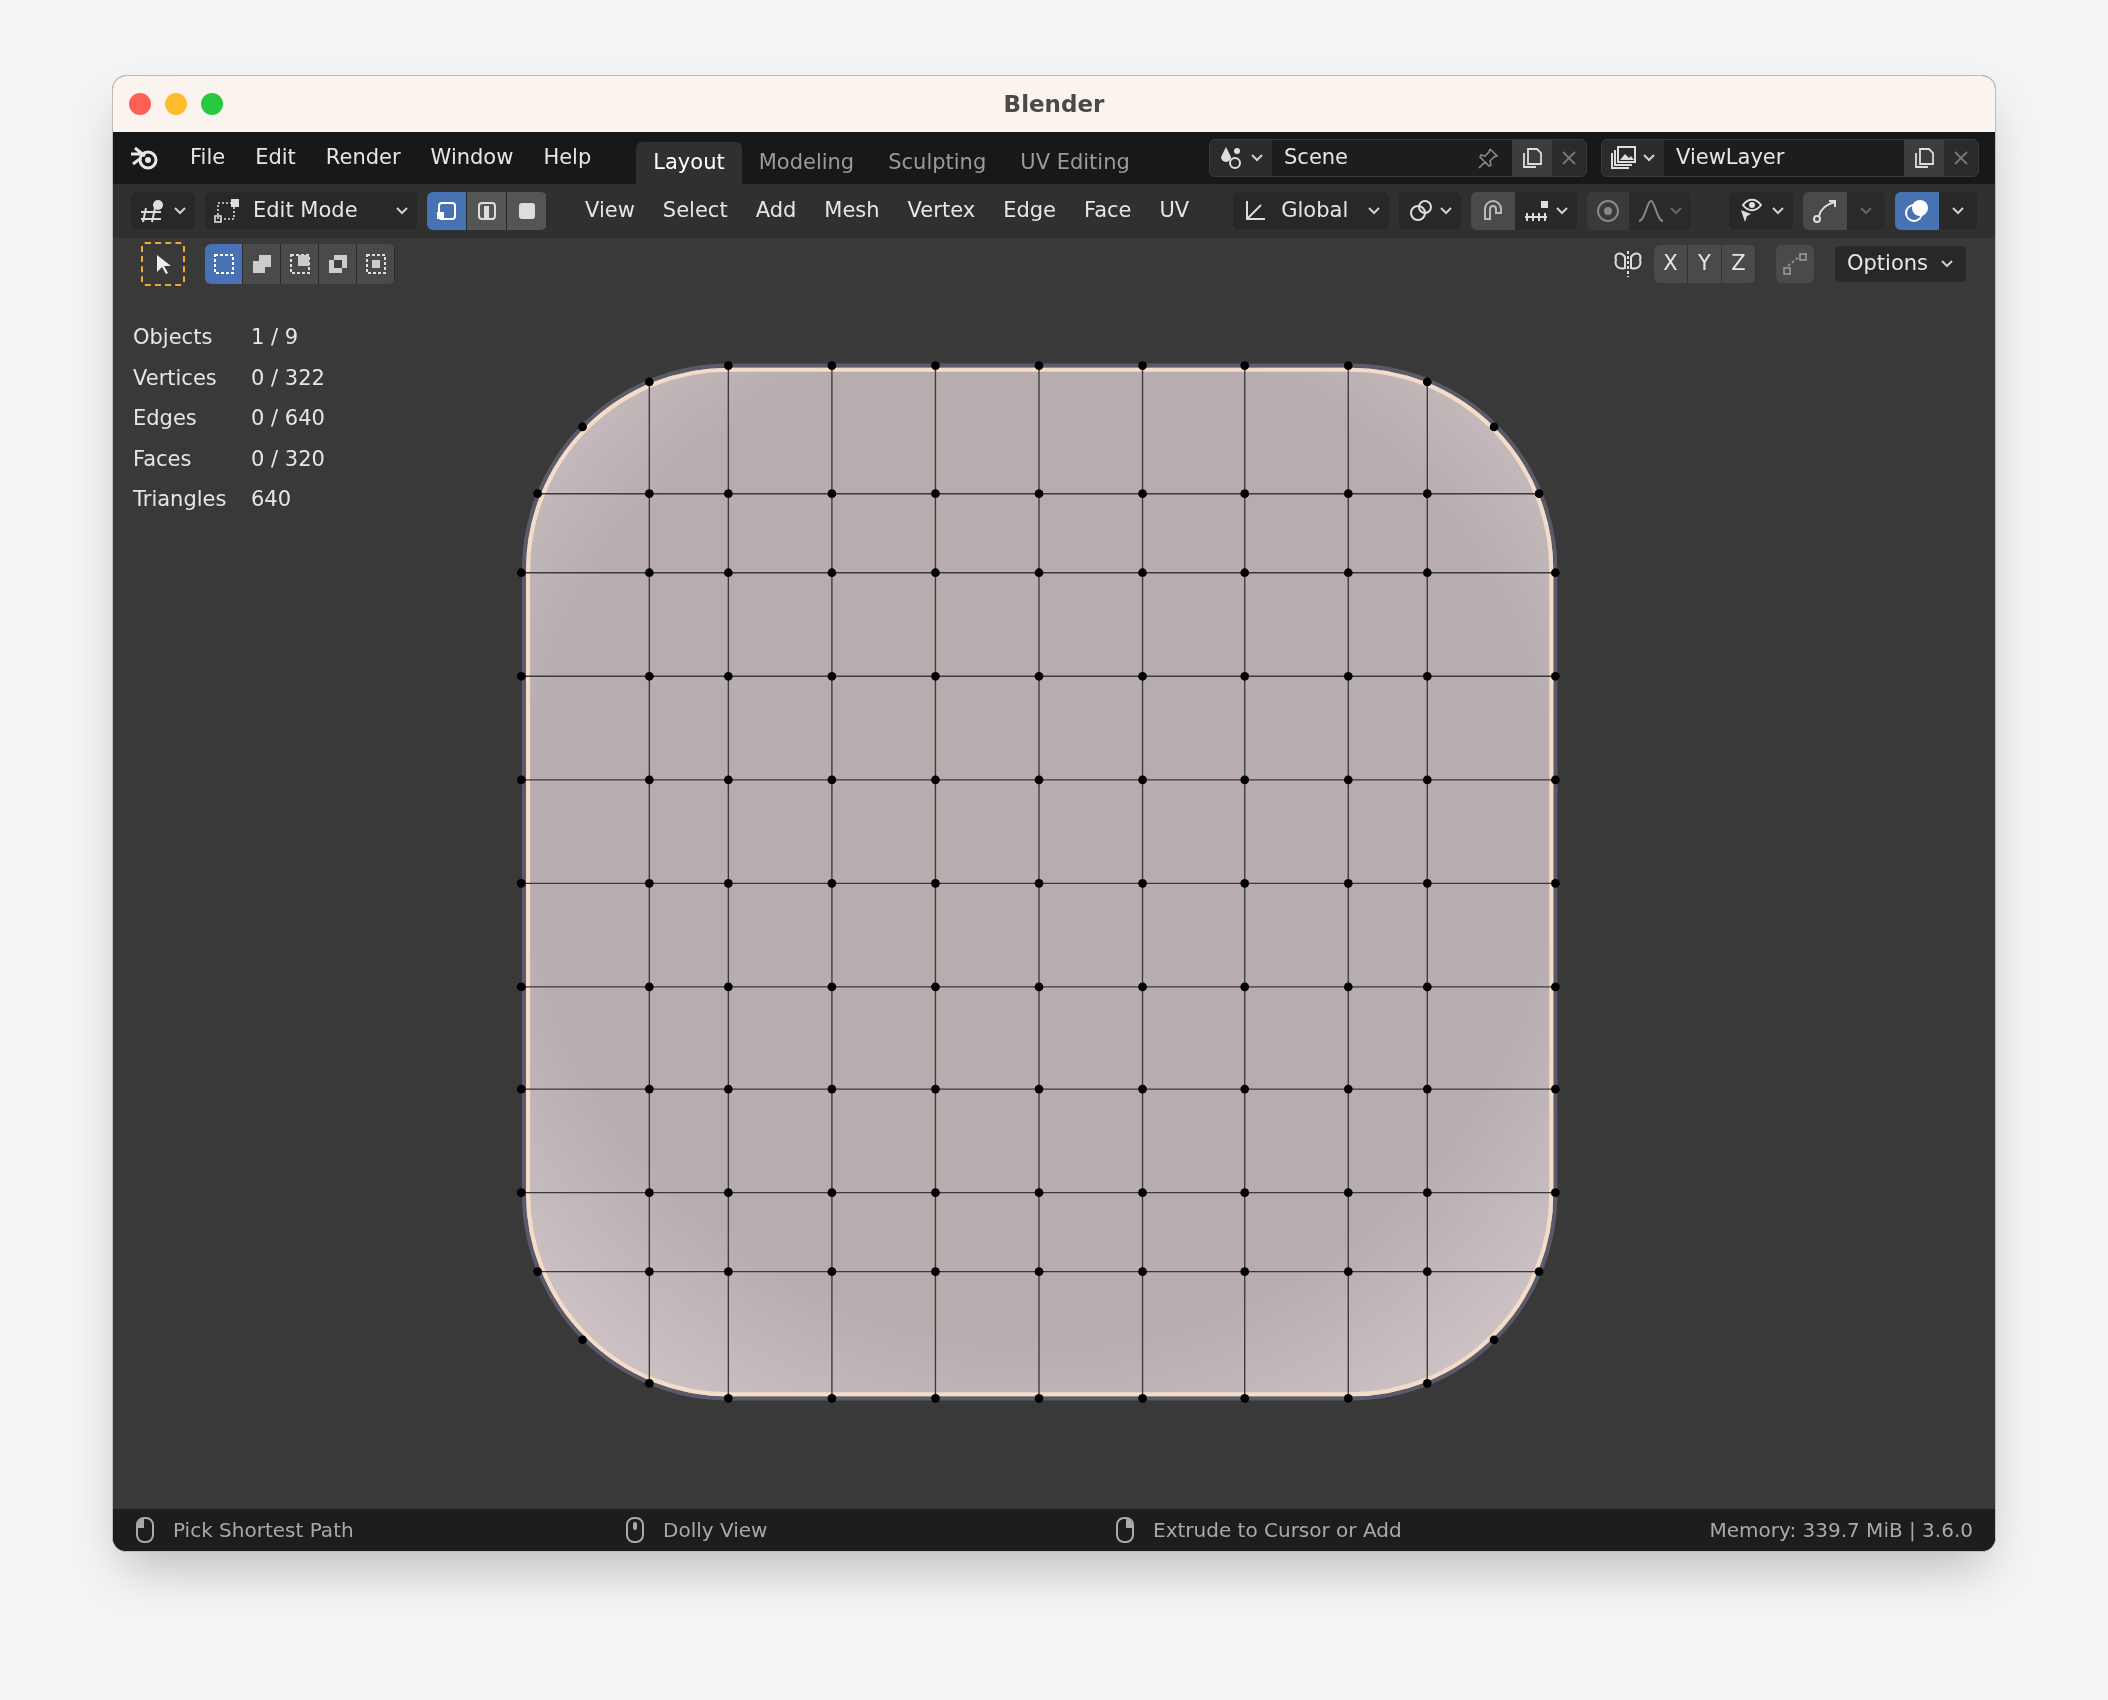 The width and height of the screenshot is (2108, 1700). I want to click on invert-selection-icon, so click(337, 264).